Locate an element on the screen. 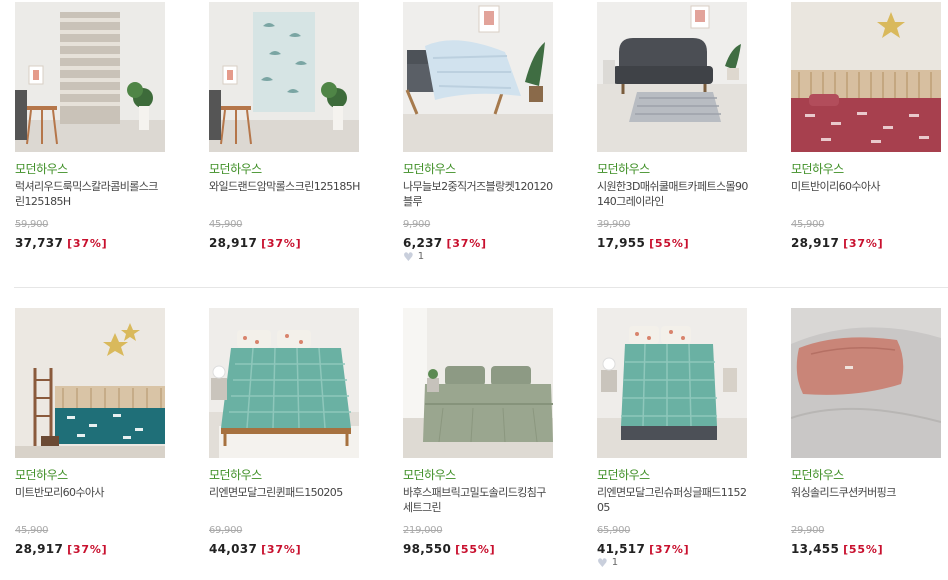 The width and height of the screenshot is (948, 580). price-line: 37,737 [37%] is located at coordinates (61, 241).